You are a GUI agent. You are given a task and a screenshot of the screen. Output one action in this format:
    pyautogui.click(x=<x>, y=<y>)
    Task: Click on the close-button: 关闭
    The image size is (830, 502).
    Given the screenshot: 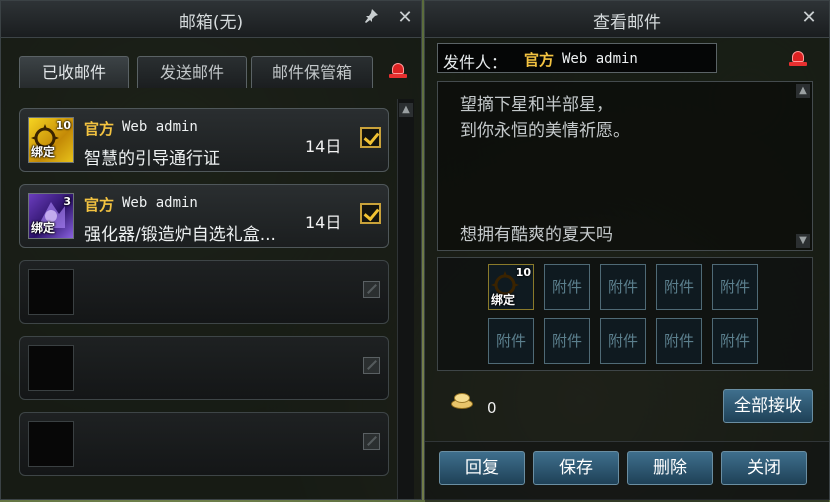 What is the action you would take?
    pyautogui.click(x=764, y=468)
    